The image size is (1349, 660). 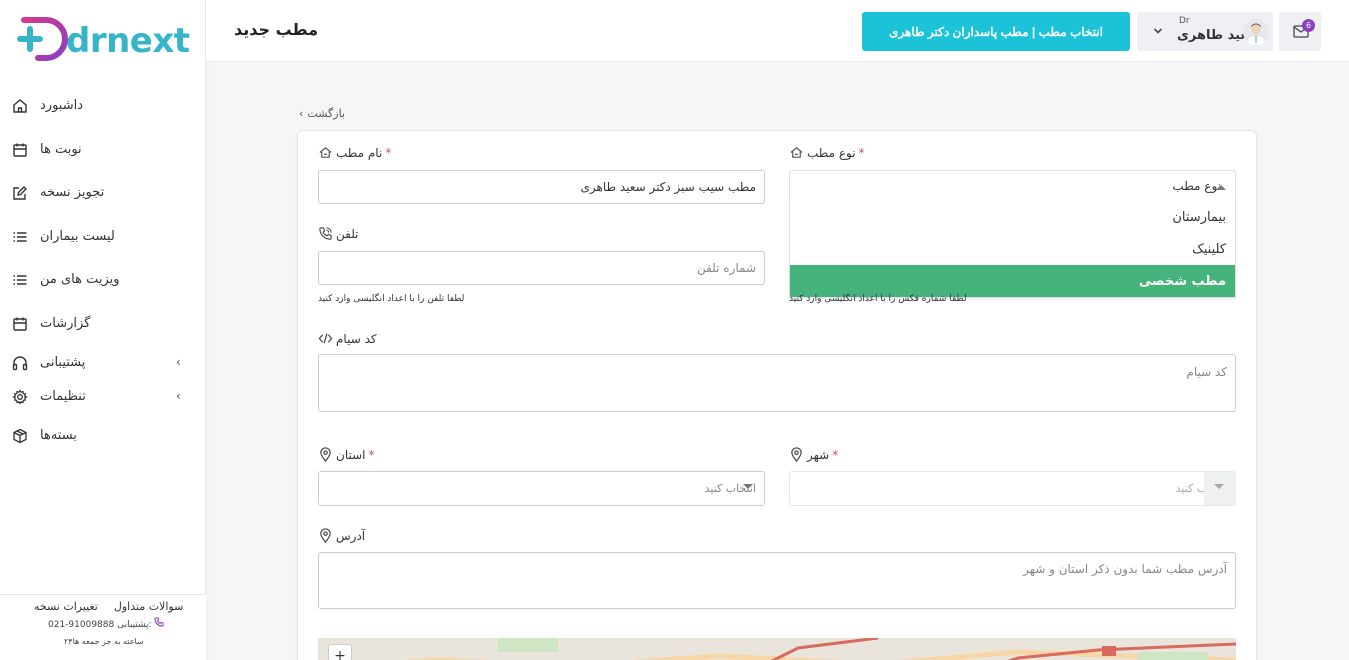 What do you see at coordinates (128, 41) in the screenshot?
I see `logo-text: drnext` at bounding box center [128, 41].